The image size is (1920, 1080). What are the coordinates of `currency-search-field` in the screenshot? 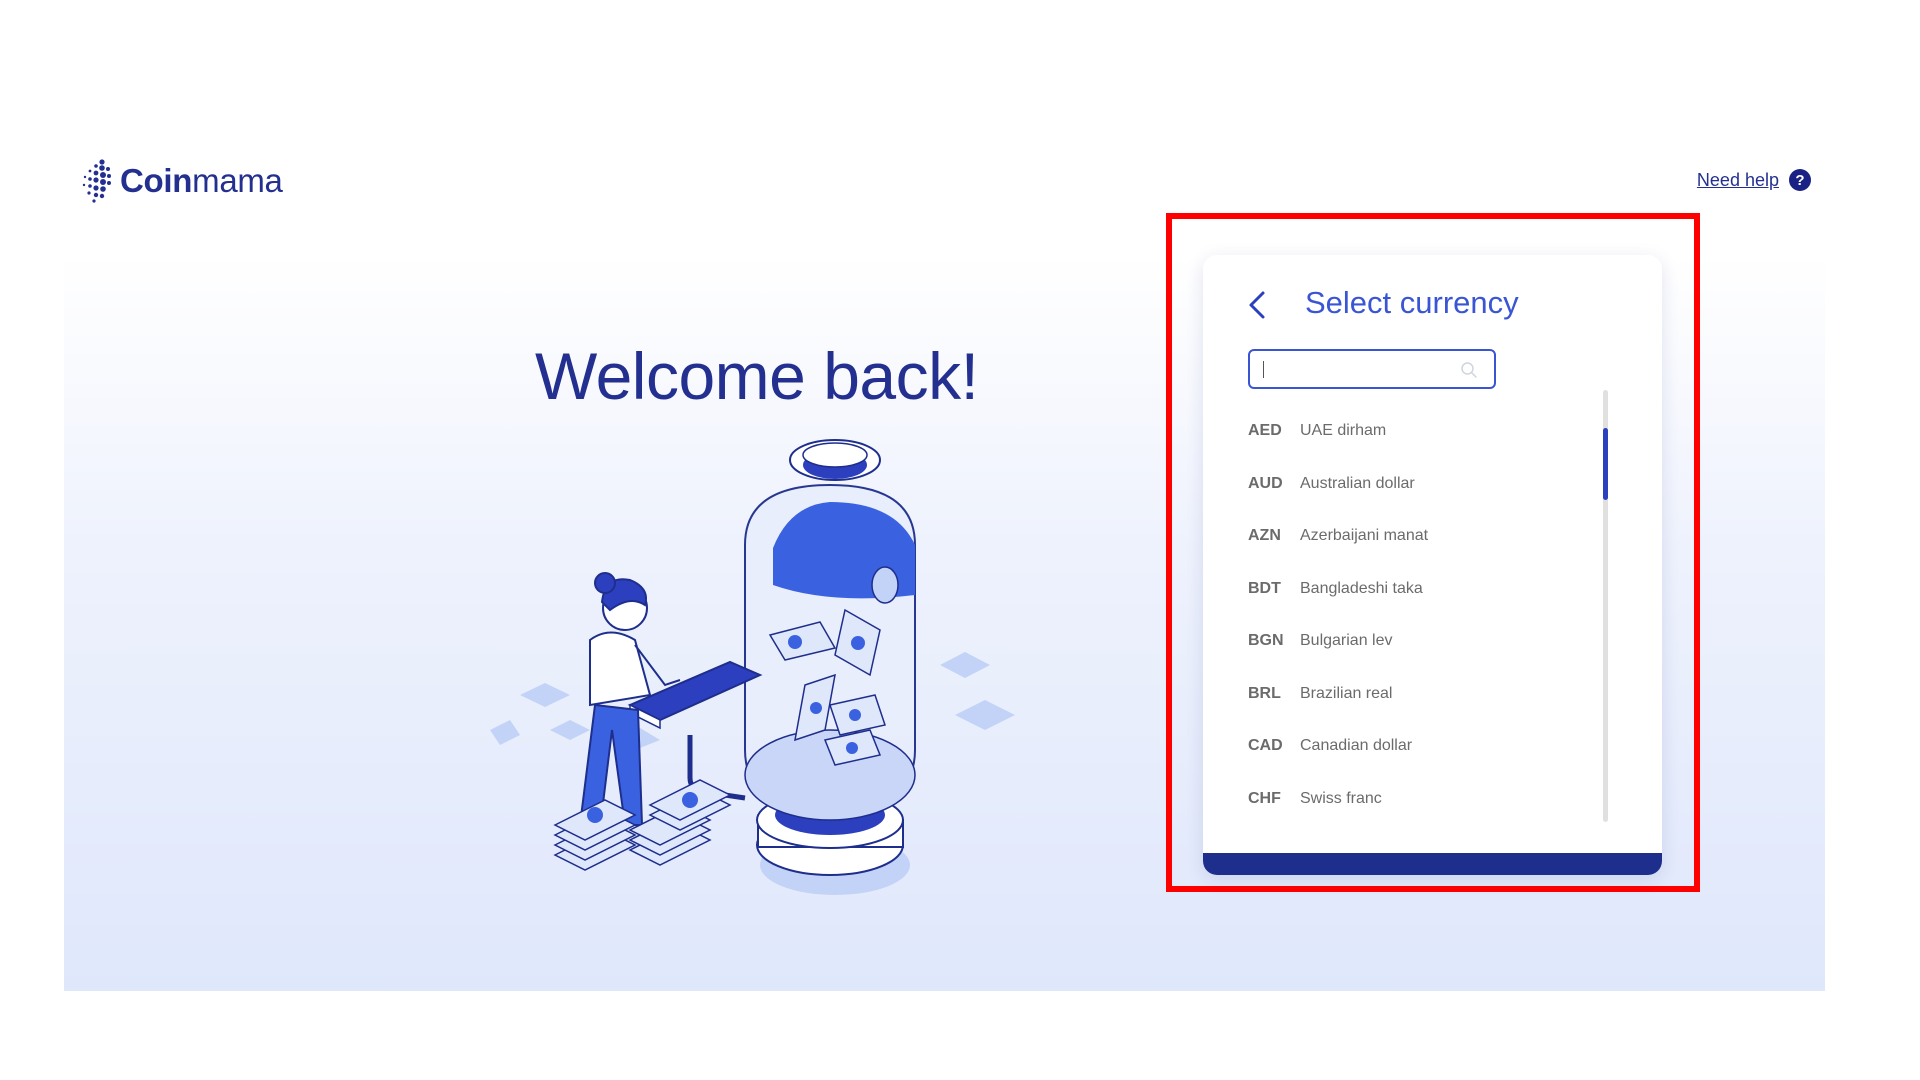 It's located at (1372, 369).